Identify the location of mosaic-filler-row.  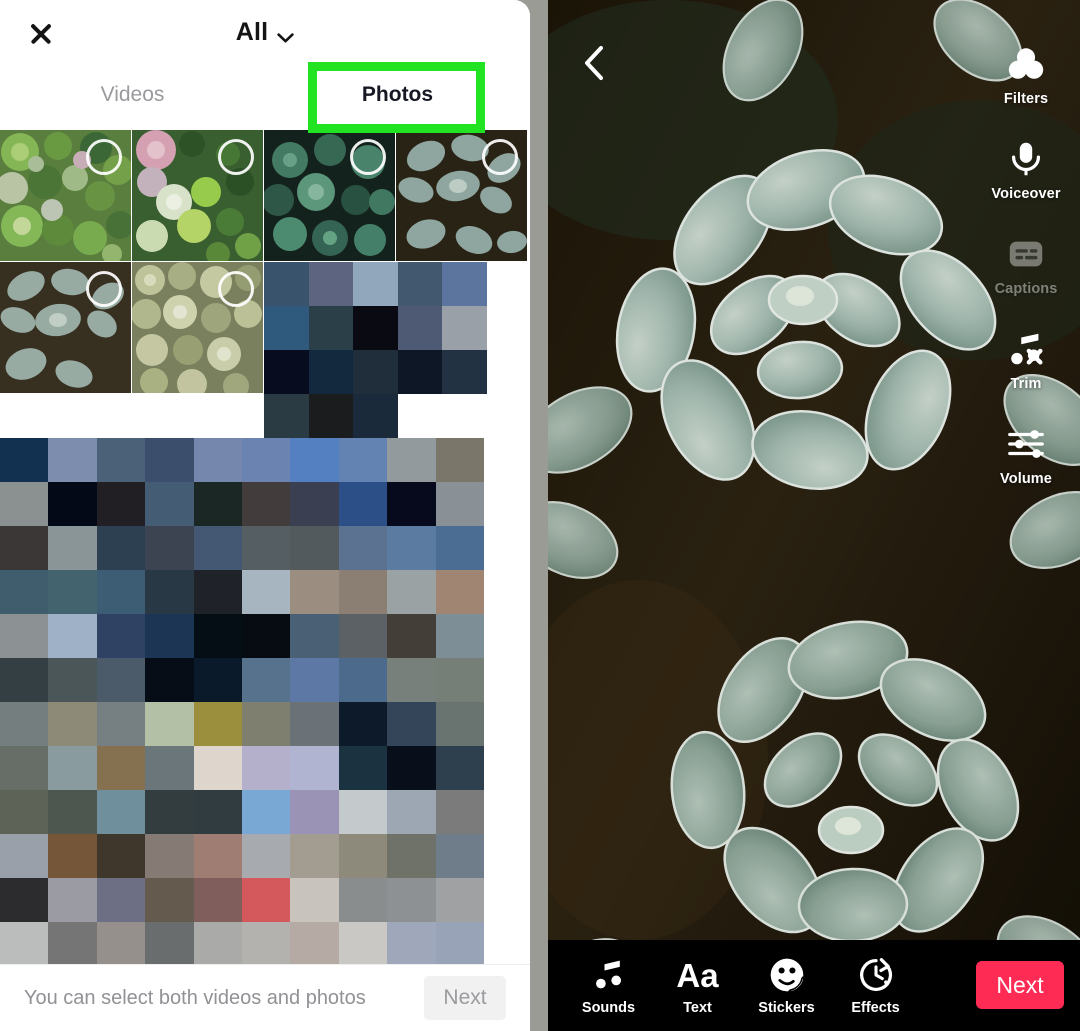
(397, 350).